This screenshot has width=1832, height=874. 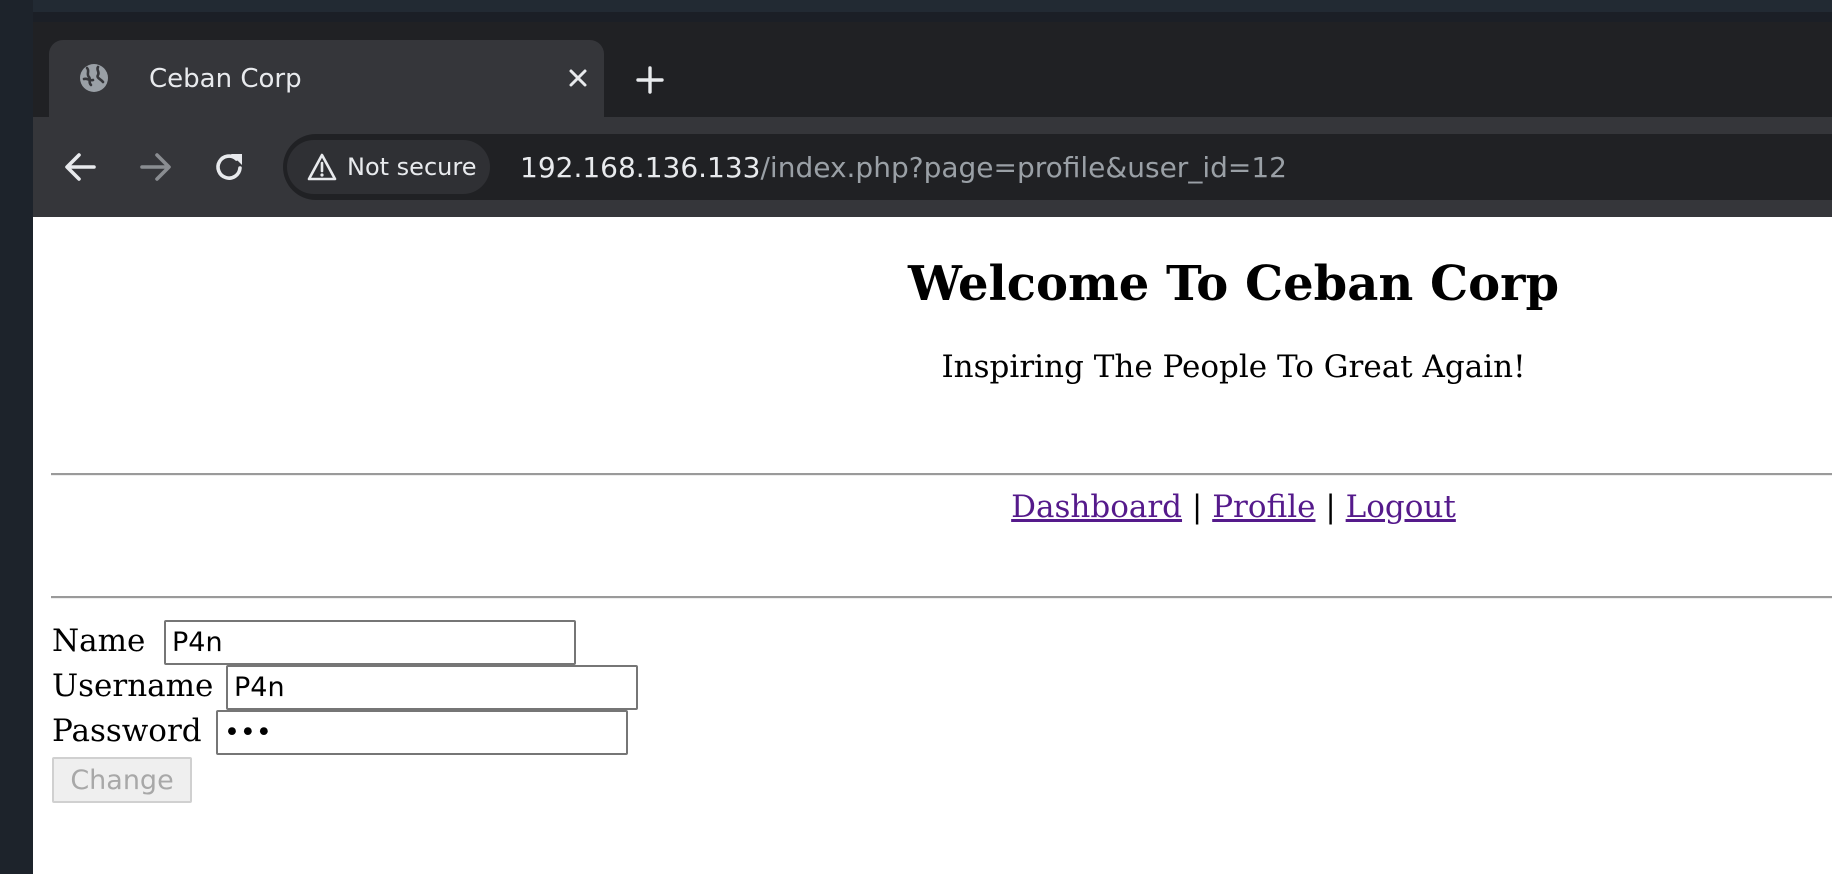 I want to click on site-nav: Dashboard | Profile | Logout, so click(x=932, y=507).